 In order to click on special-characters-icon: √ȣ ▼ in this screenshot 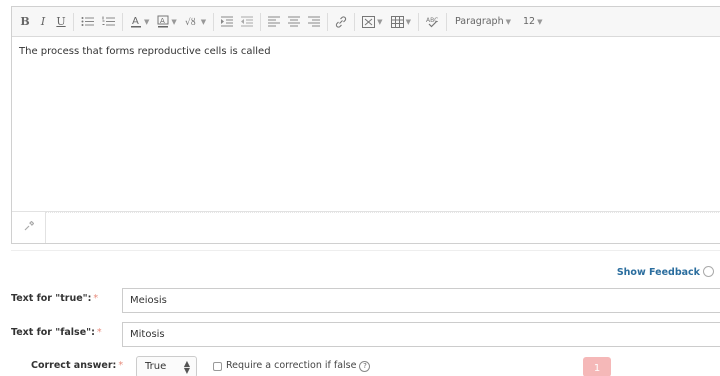, I will do `click(195, 22)`.